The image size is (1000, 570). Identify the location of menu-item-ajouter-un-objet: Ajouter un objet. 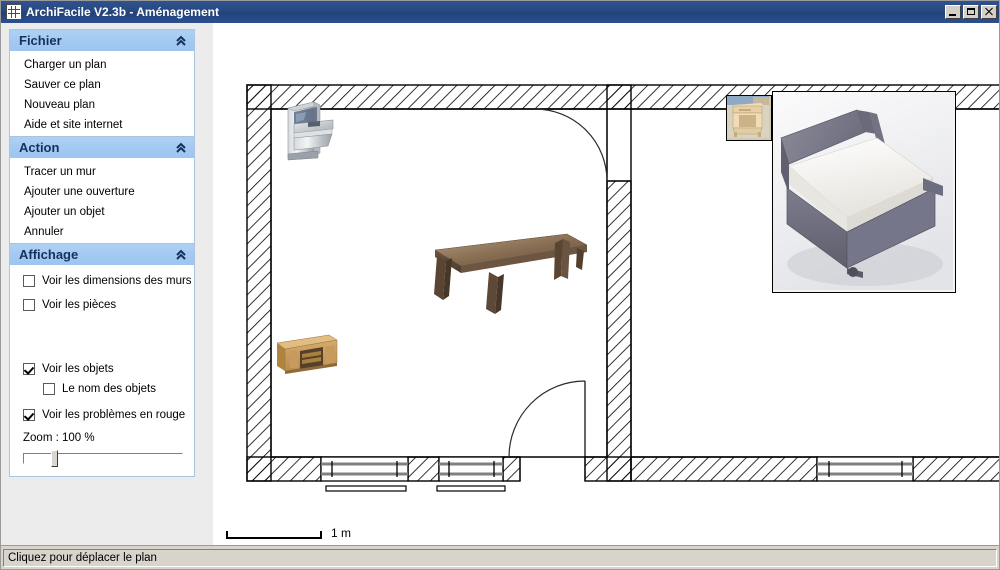
(102, 212).